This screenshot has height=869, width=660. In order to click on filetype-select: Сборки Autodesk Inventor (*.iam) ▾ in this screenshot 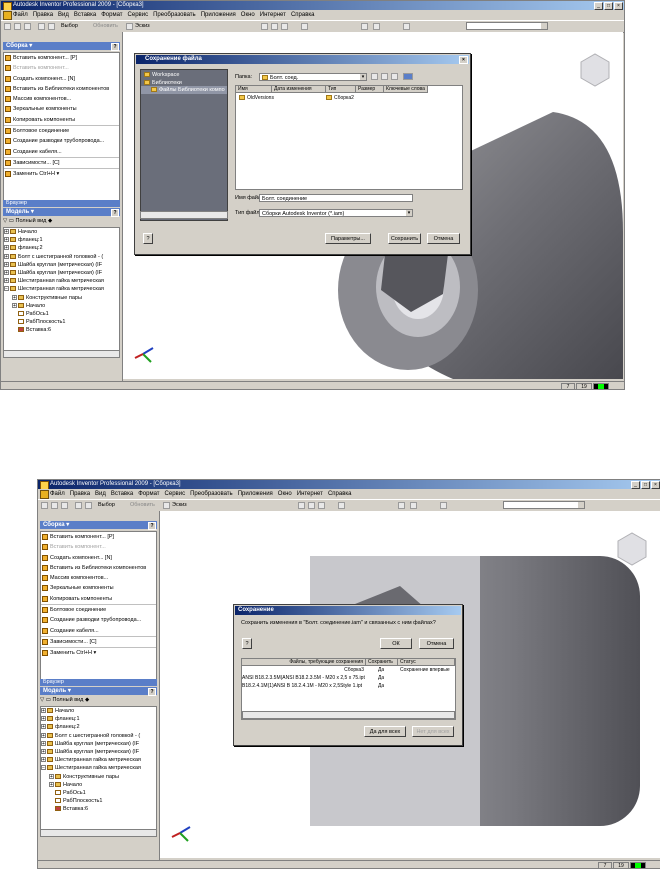, I will do `click(336, 213)`.